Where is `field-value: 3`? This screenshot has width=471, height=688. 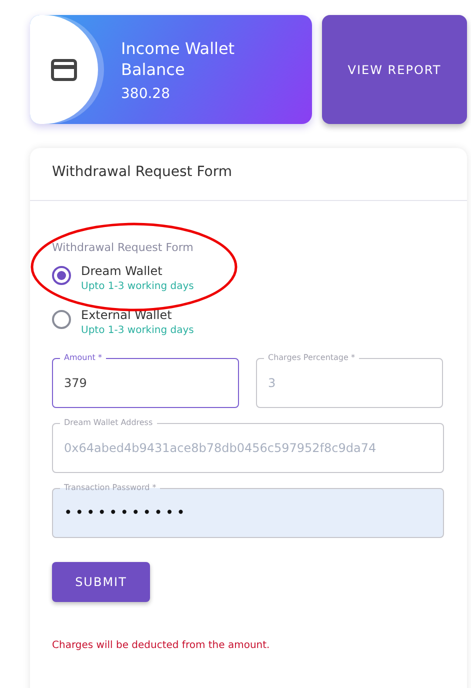
field-value: 3 is located at coordinates (272, 383).